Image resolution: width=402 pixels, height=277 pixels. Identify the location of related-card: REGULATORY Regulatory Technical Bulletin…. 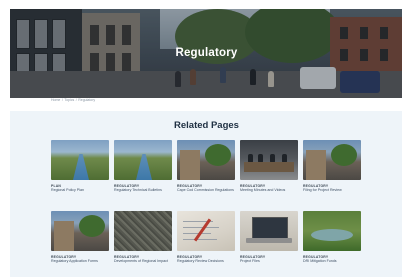
(143, 170).